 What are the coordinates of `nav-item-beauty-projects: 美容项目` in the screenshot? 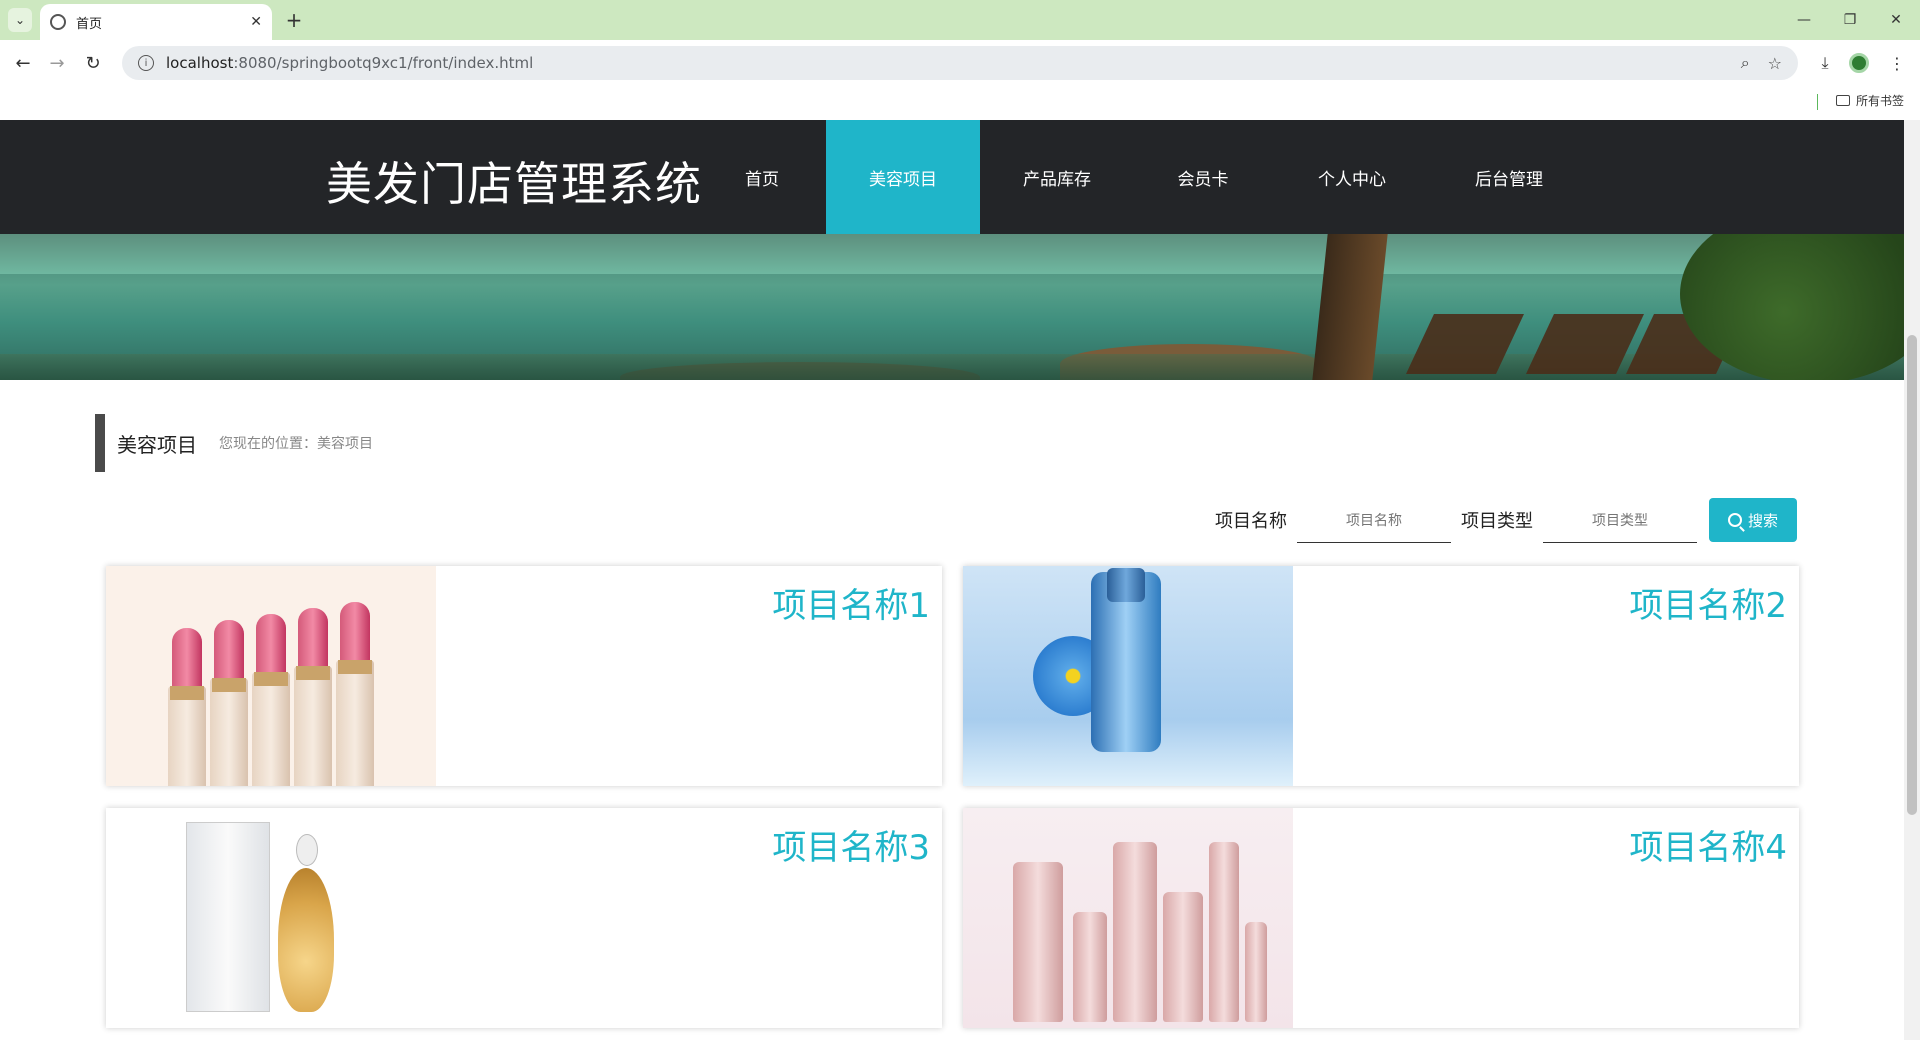 It's located at (903, 177).